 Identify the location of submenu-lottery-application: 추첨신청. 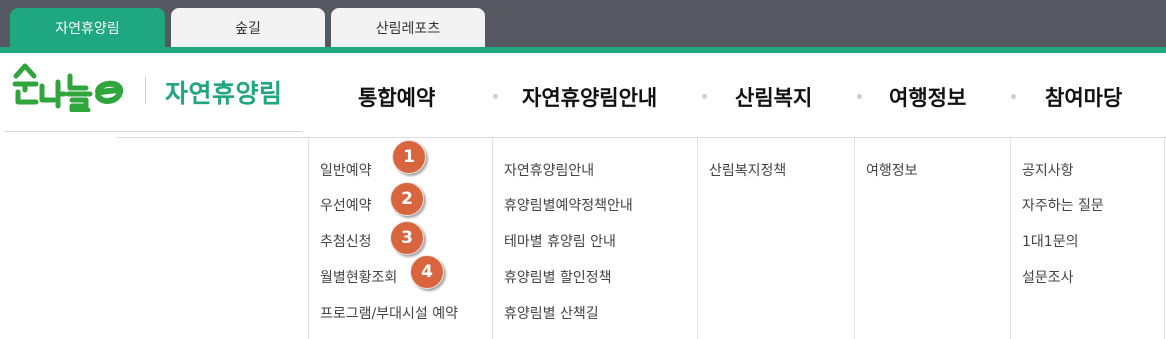
(346, 241).